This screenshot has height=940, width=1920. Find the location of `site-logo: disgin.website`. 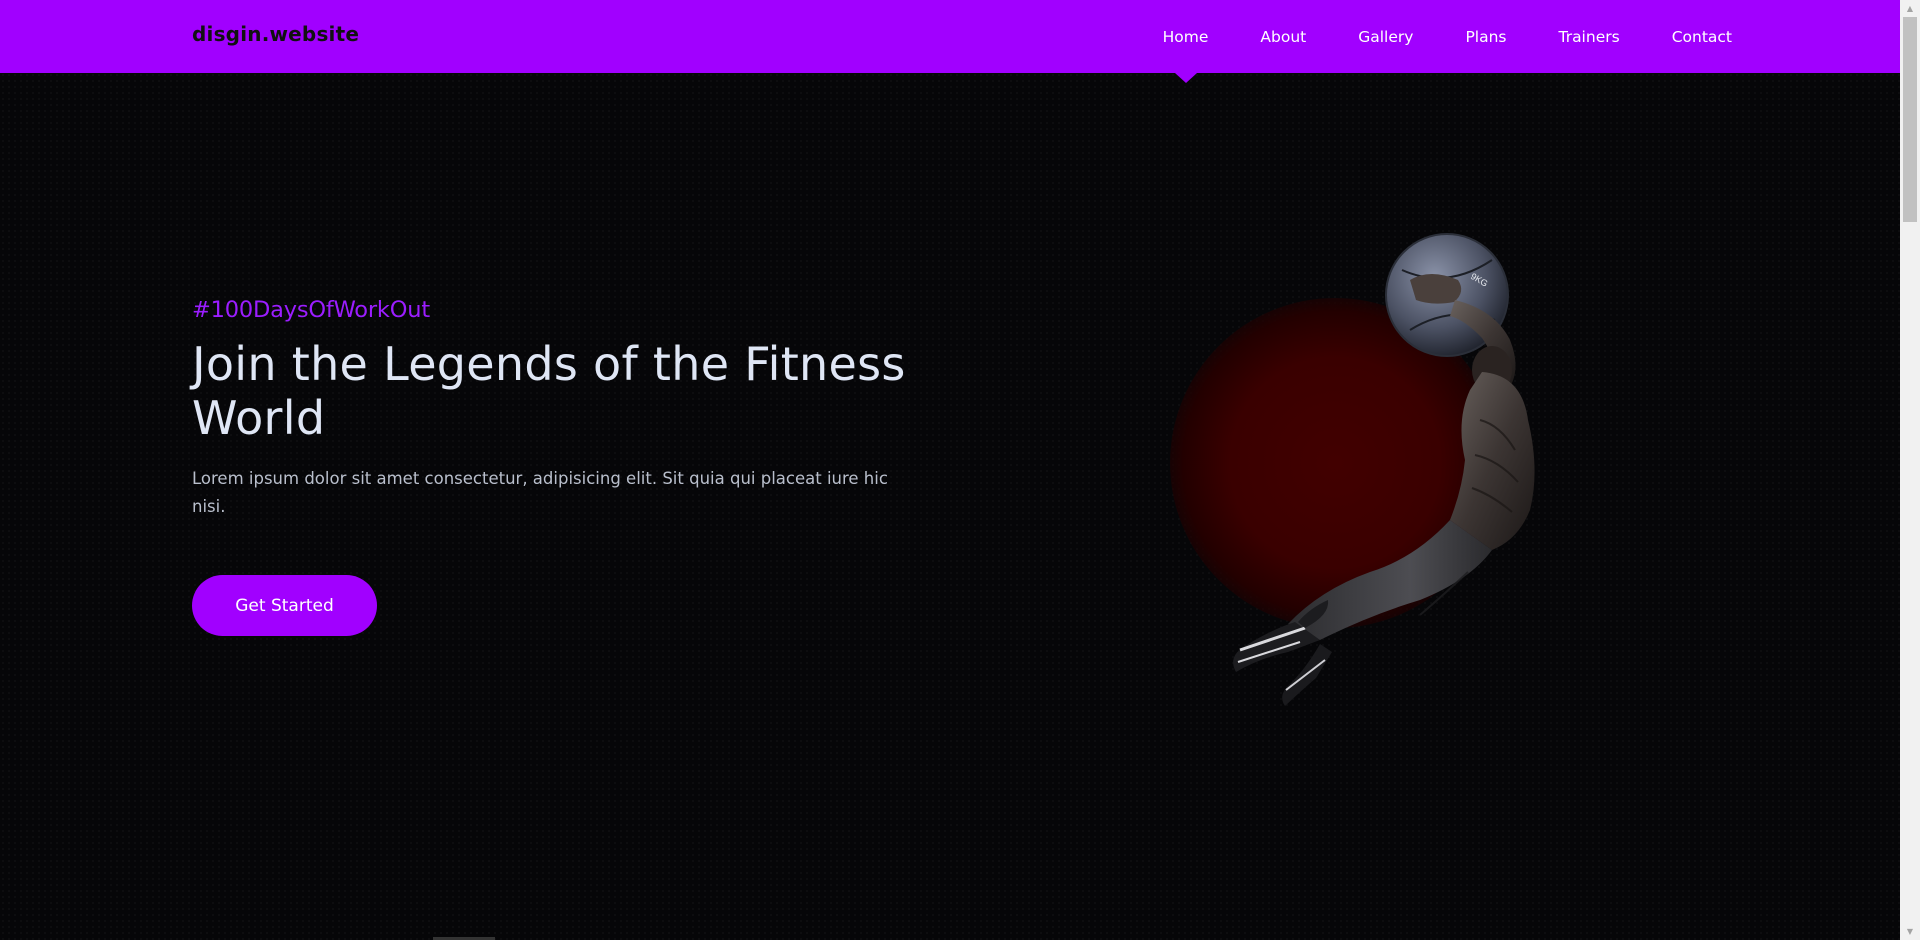

site-logo: disgin.website is located at coordinates (275, 34).